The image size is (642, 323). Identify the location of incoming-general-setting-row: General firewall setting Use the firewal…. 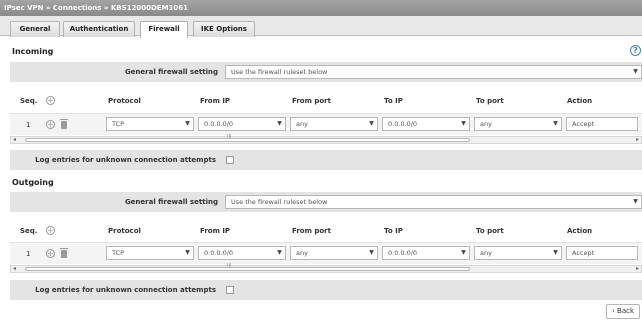
(326, 72).